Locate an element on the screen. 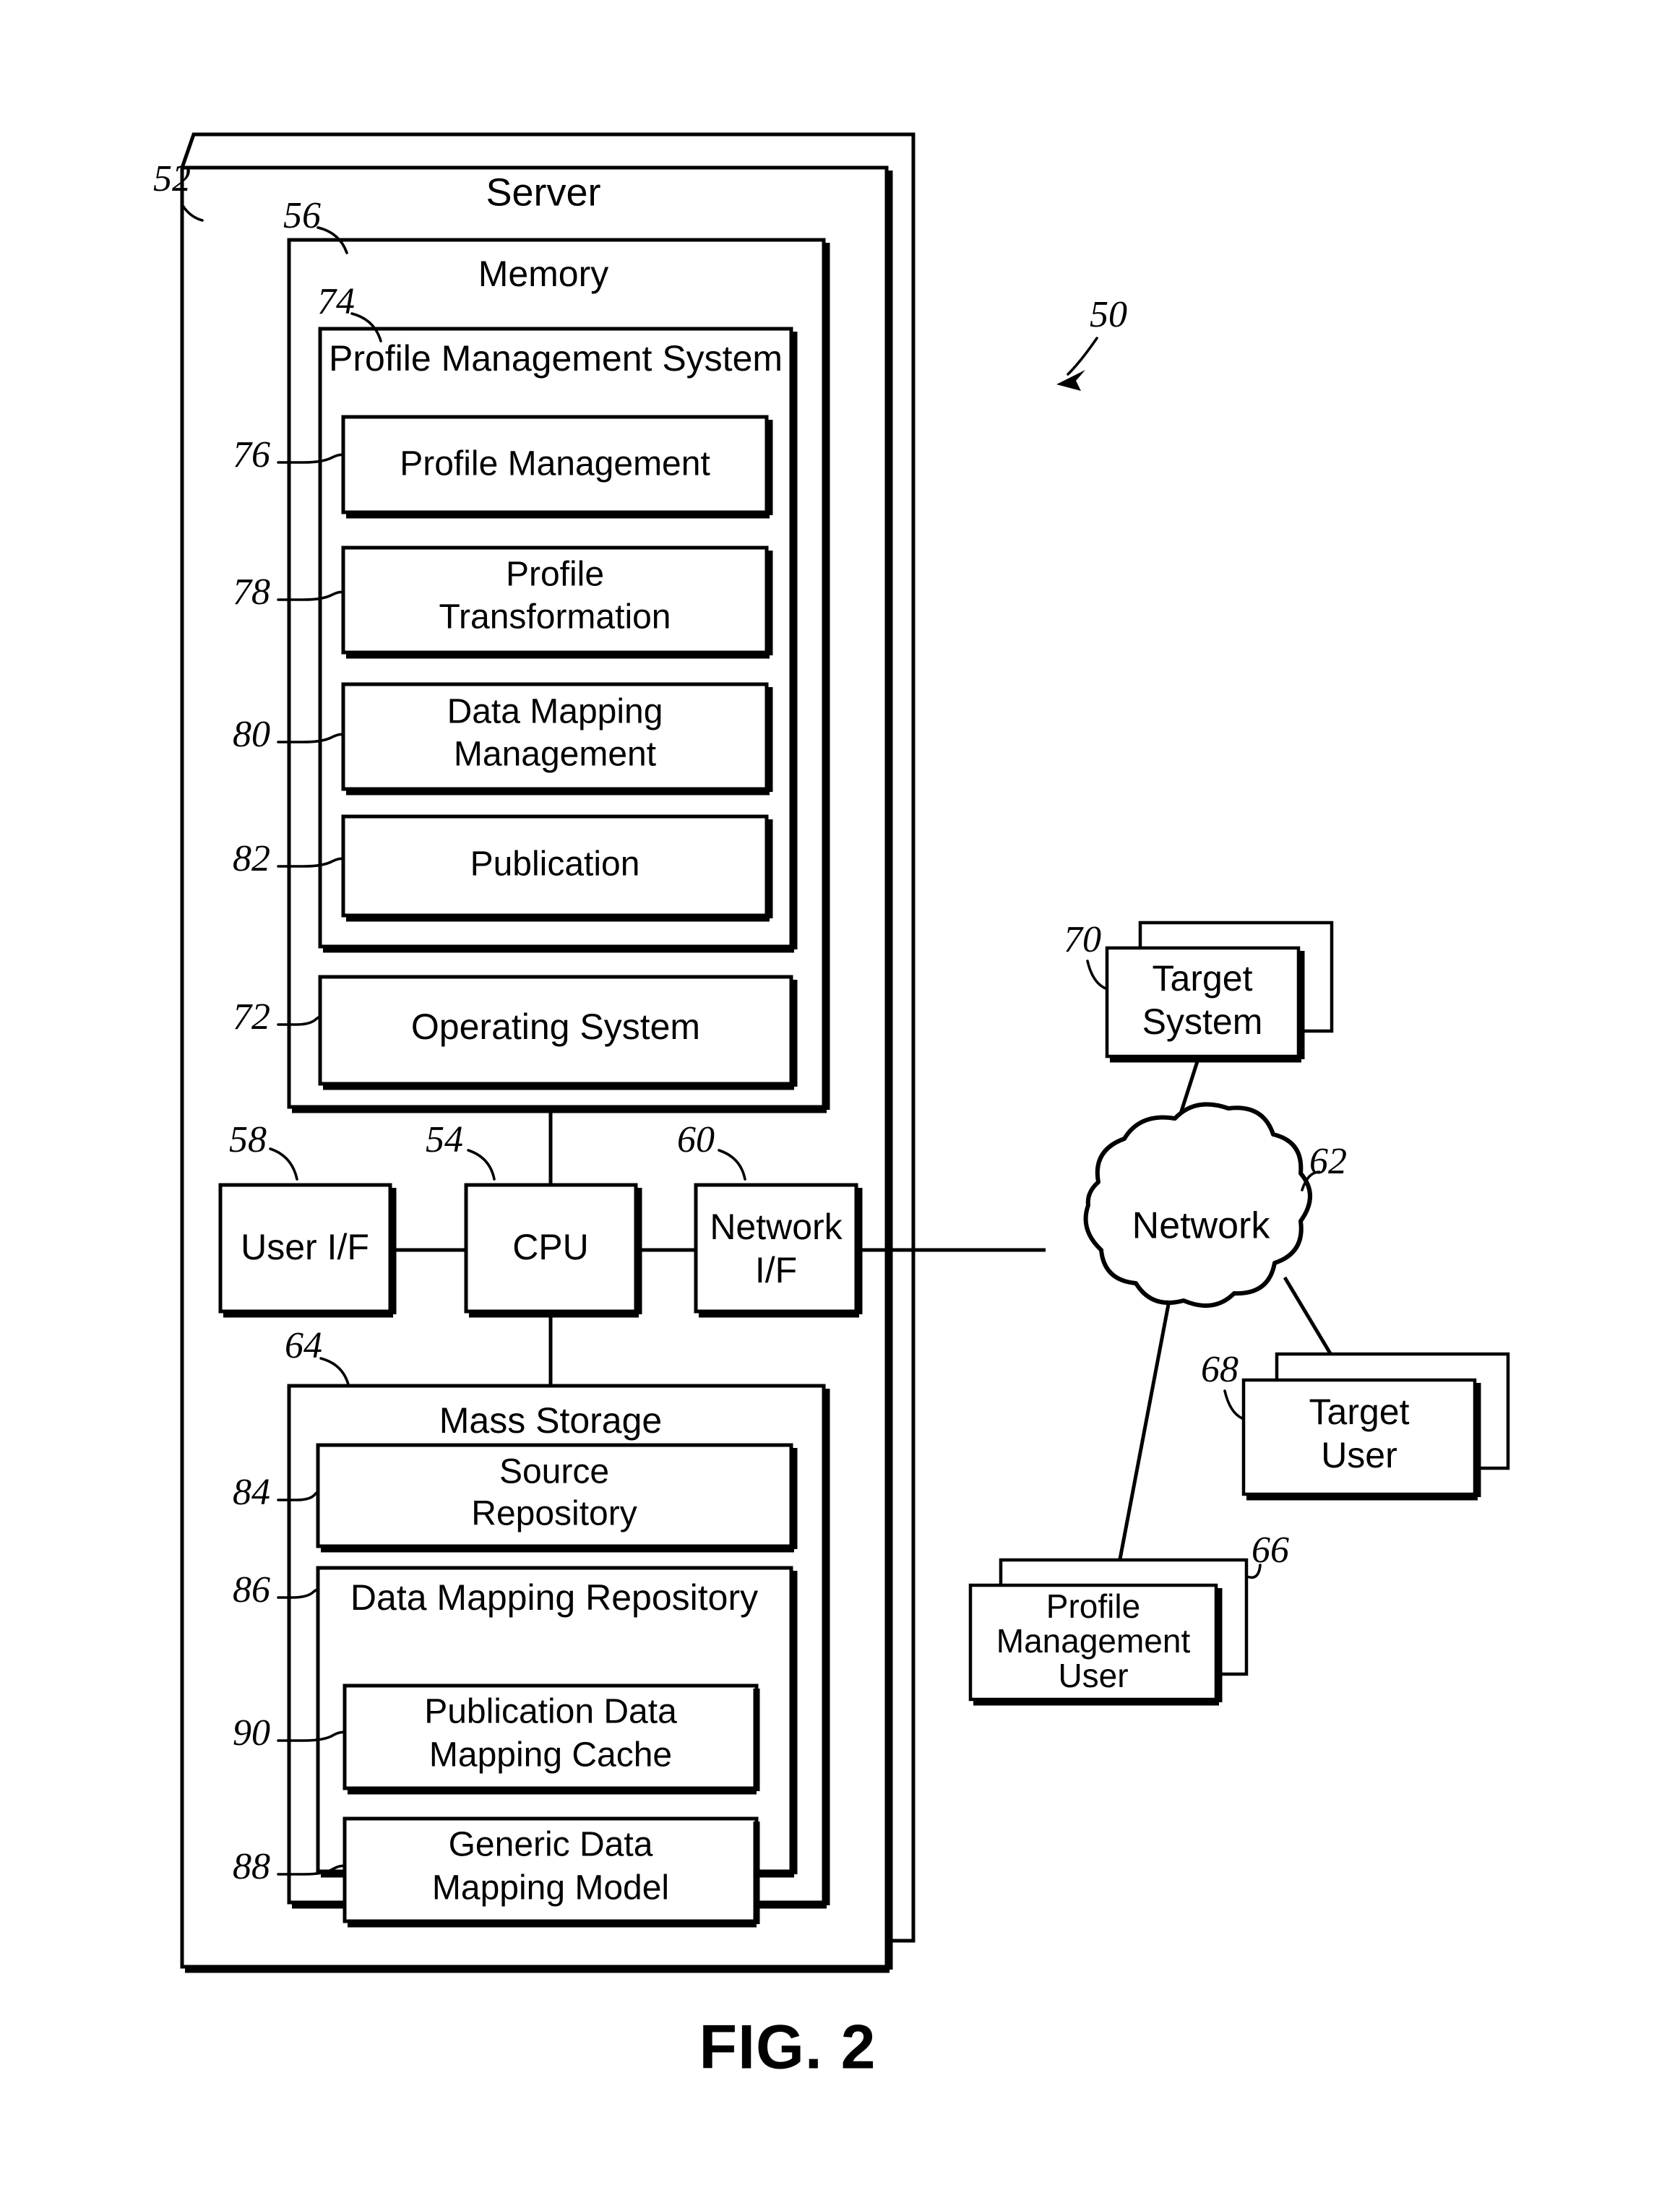  ref-50: 50 is located at coordinates (1108, 315).